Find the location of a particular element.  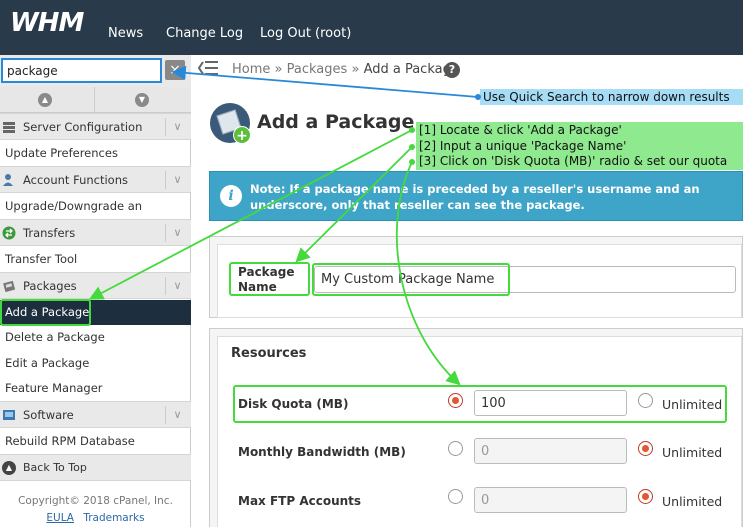

sidebar-item-transfer-tool: Transfer Tool is located at coordinates (95, 259).